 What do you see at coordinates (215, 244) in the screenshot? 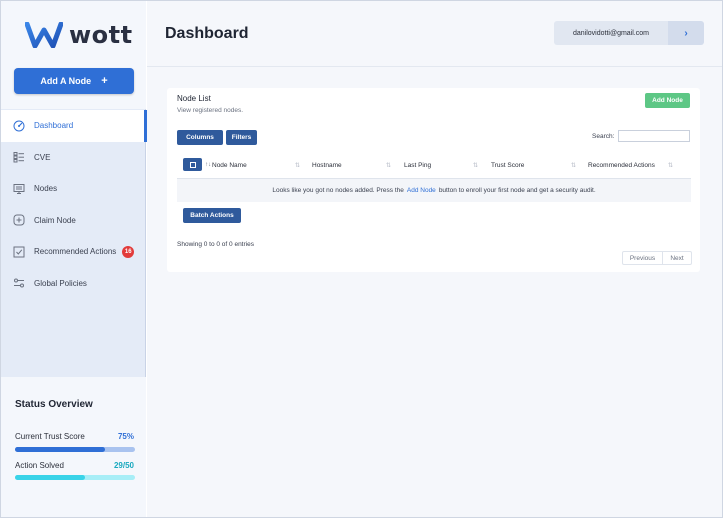
I see `entries-info: Showing 0 to 0 of 0 entries` at bounding box center [215, 244].